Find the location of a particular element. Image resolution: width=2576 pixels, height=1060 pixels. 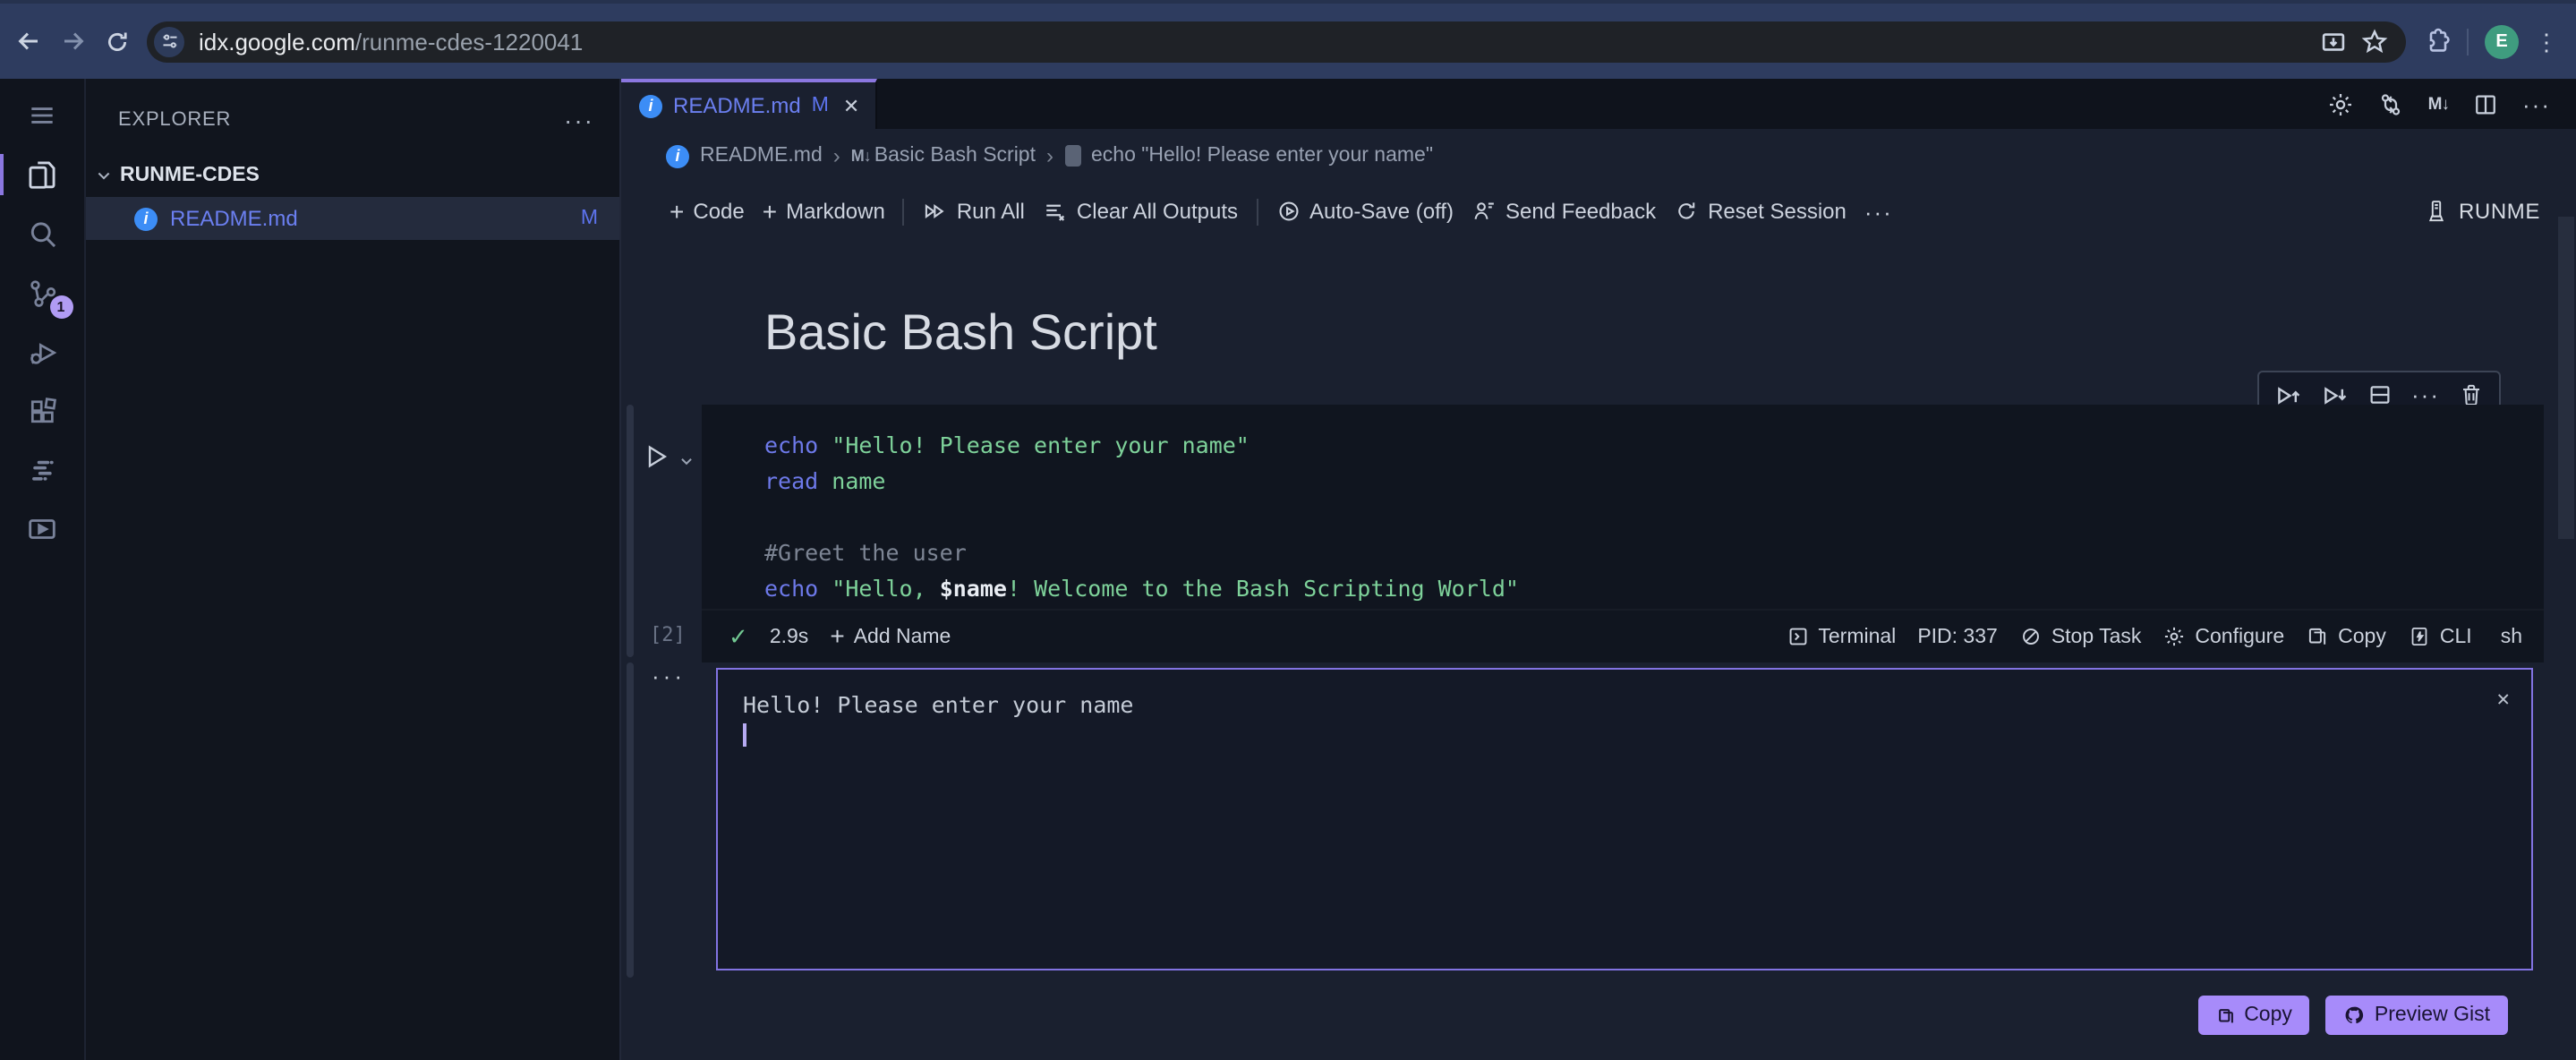

url-bar: idx.google.com/runme-cdes-1220041 is located at coordinates (1276, 41).